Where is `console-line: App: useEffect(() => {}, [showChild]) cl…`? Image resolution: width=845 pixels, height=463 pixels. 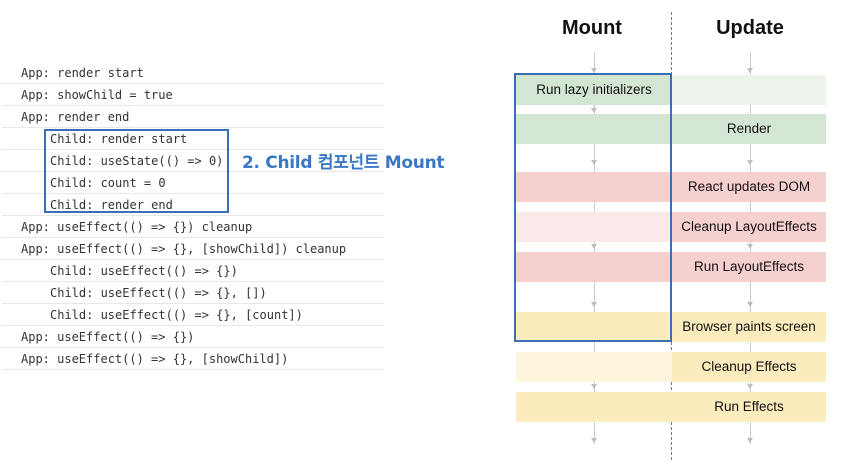 console-line: App: useEffect(() => {}, [showChild]) cl… is located at coordinates (193, 249).